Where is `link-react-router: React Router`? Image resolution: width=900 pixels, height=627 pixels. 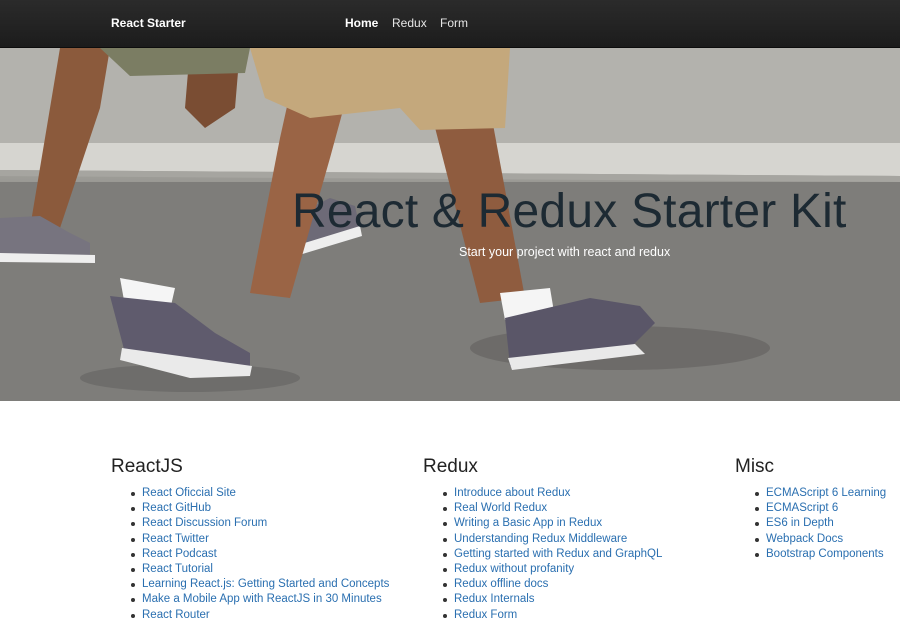 link-react-router: React Router is located at coordinates (176, 615).